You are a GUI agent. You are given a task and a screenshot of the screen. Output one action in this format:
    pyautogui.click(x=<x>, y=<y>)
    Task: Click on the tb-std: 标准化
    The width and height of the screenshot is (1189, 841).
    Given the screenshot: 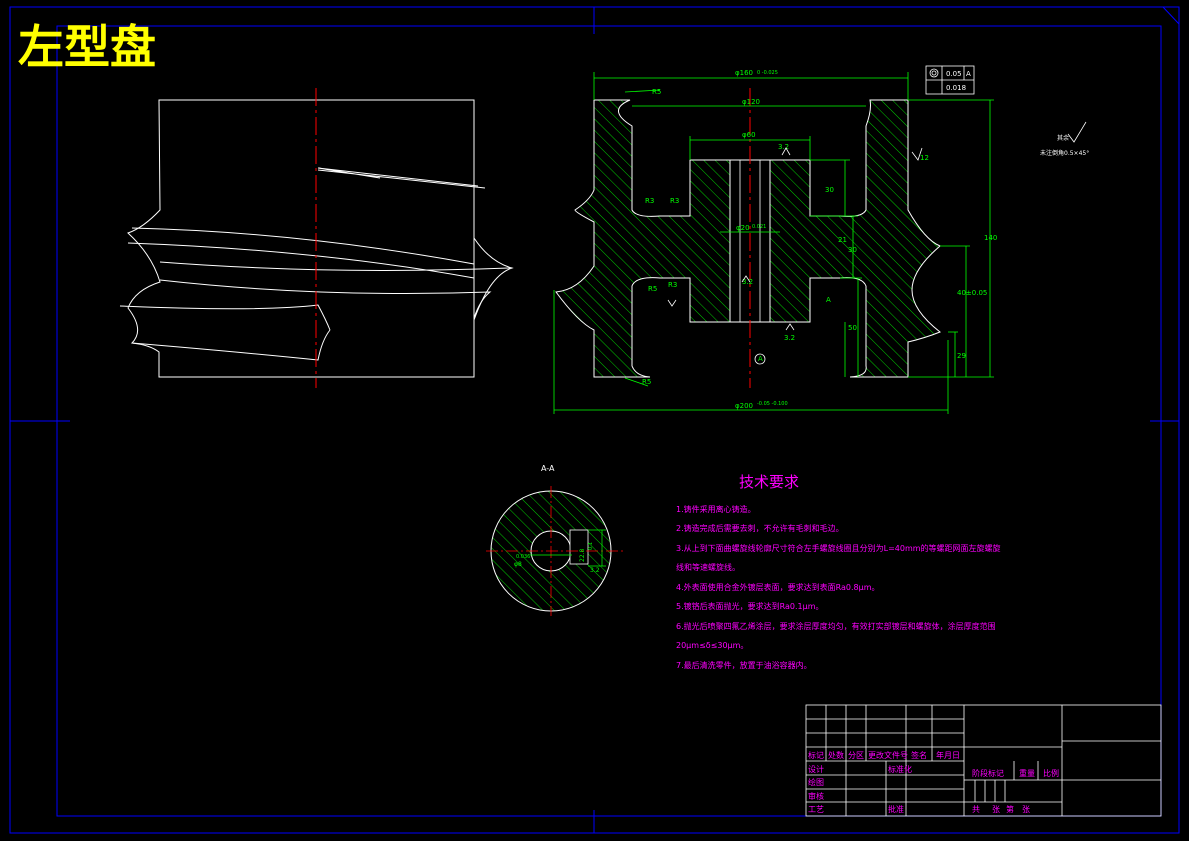 What is the action you would take?
    pyautogui.click(x=900, y=769)
    